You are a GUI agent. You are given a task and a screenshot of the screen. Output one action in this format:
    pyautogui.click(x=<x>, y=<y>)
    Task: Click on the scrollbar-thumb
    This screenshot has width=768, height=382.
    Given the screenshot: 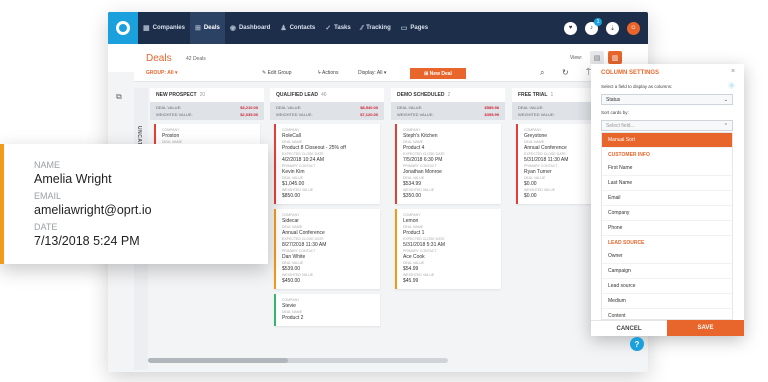 What is the action you would take?
    pyautogui.click(x=218, y=360)
    